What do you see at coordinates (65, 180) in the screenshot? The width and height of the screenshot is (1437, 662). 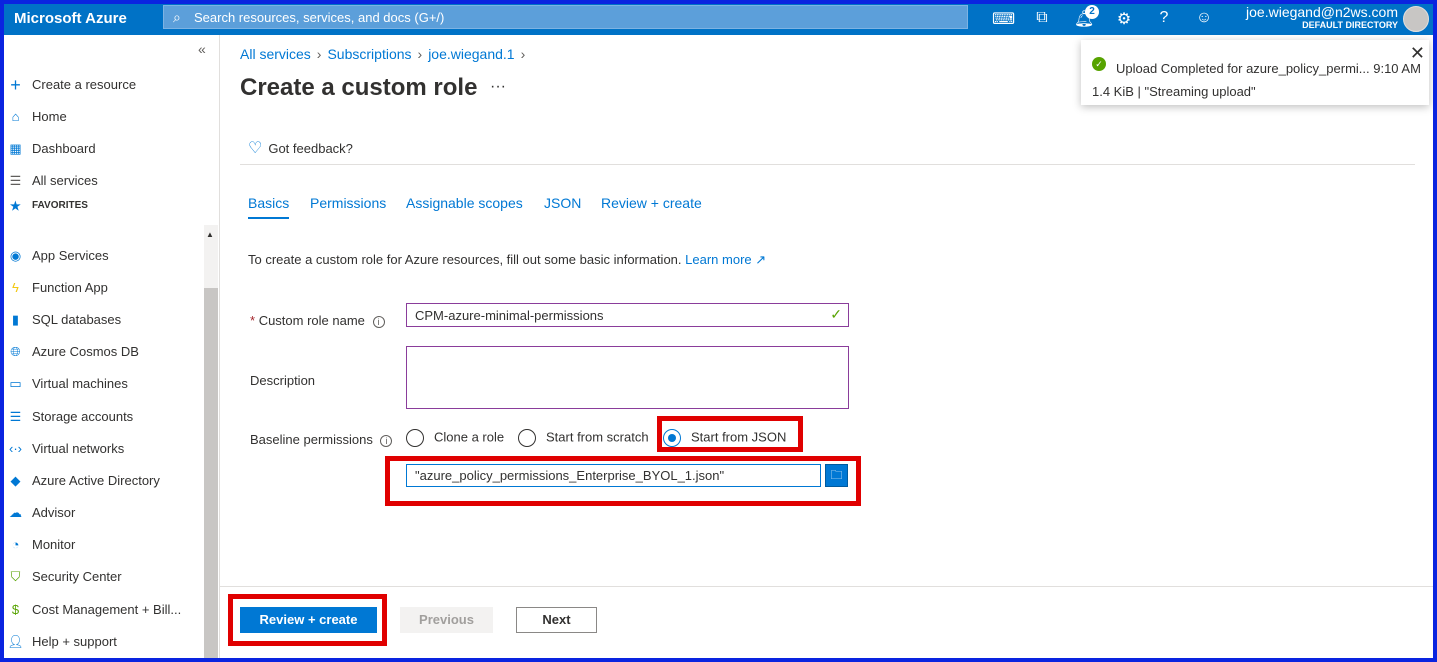 I see `sidebar-item-label: All services` at bounding box center [65, 180].